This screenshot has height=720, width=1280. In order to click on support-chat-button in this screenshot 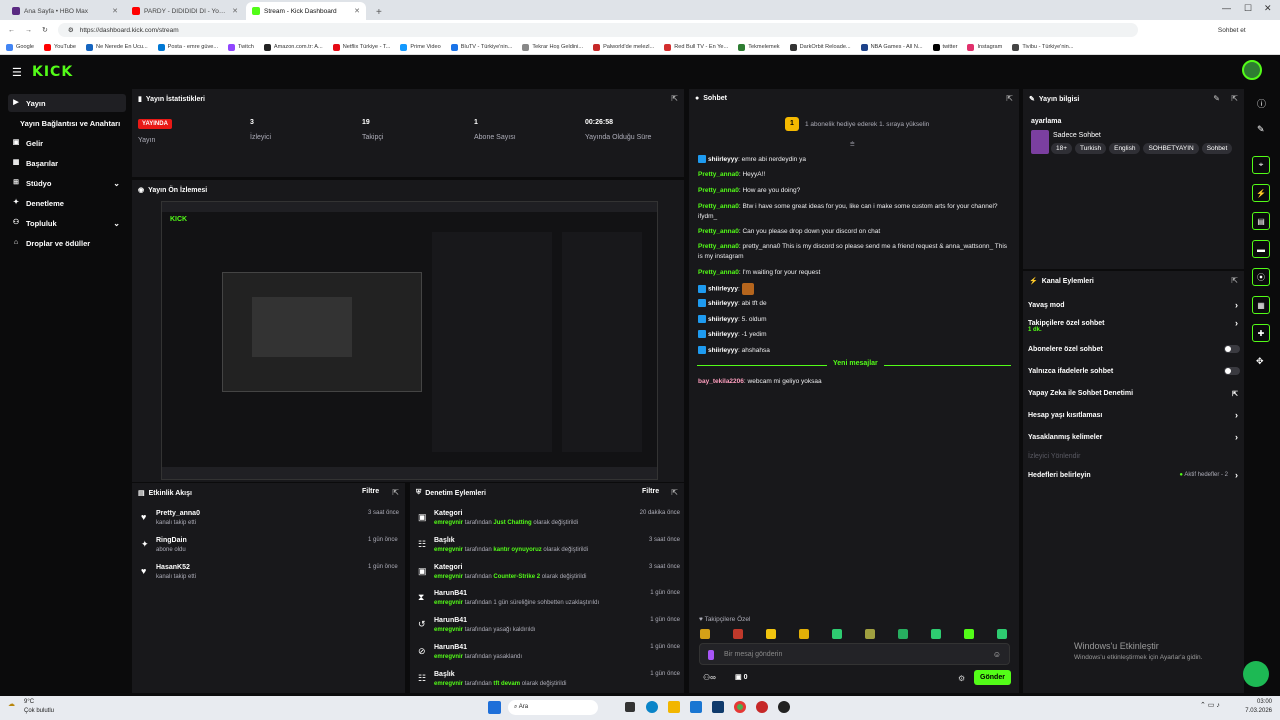, I will do `click(1256, 674)`.